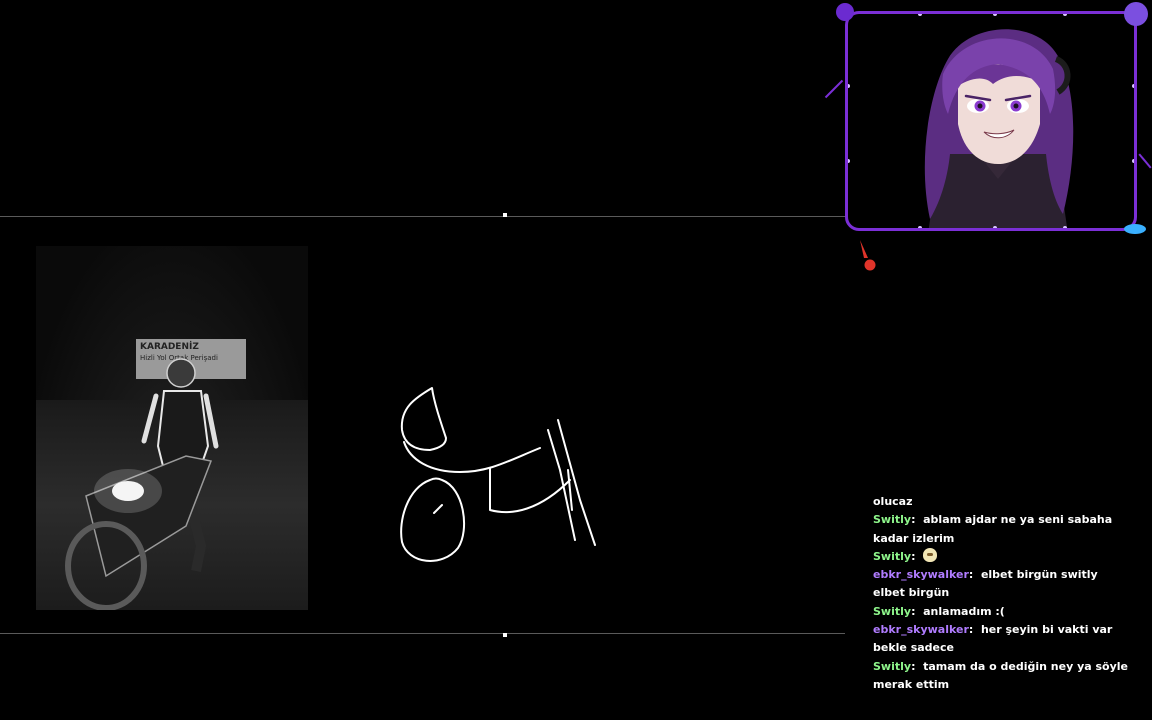 The height and width of the screenshot is (720, 1152). I want to click on canvas-guide-bottom, so click(422, 633).